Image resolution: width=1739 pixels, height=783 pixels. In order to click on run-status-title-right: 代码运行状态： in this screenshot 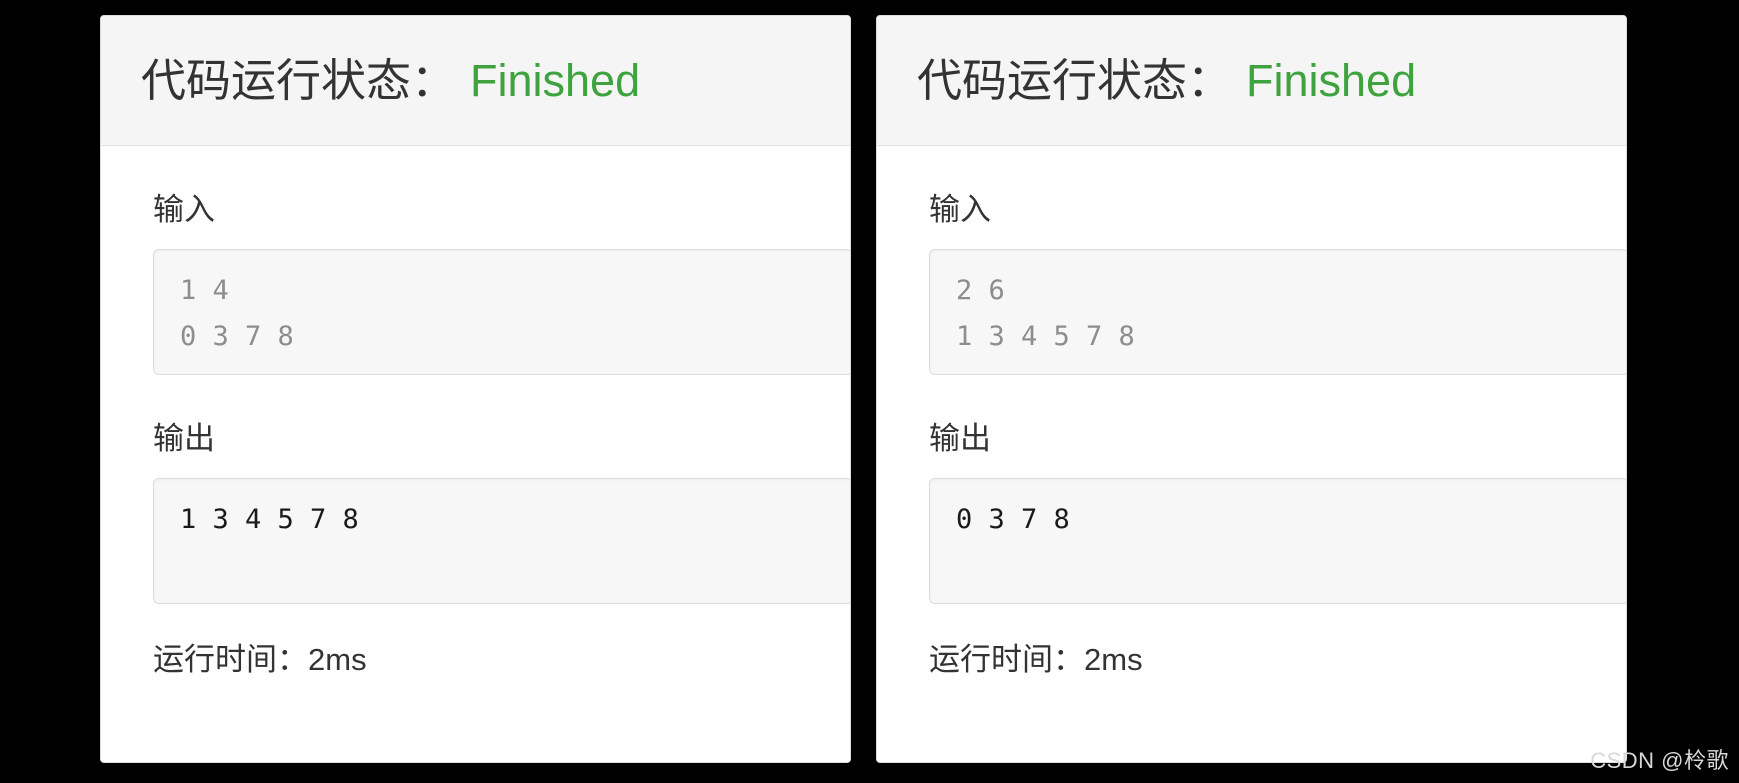, I will do `click(1075, 80)`.